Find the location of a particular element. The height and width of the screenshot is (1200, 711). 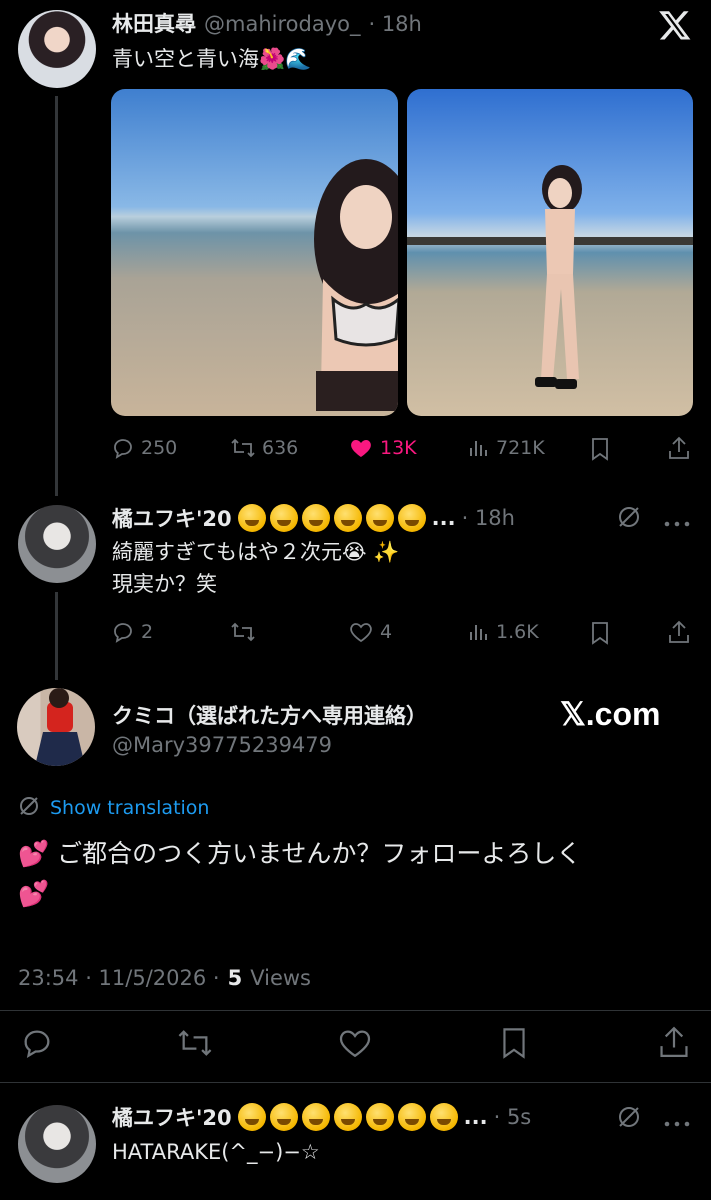

like-button: 13K is located at coordinates (382, 448).